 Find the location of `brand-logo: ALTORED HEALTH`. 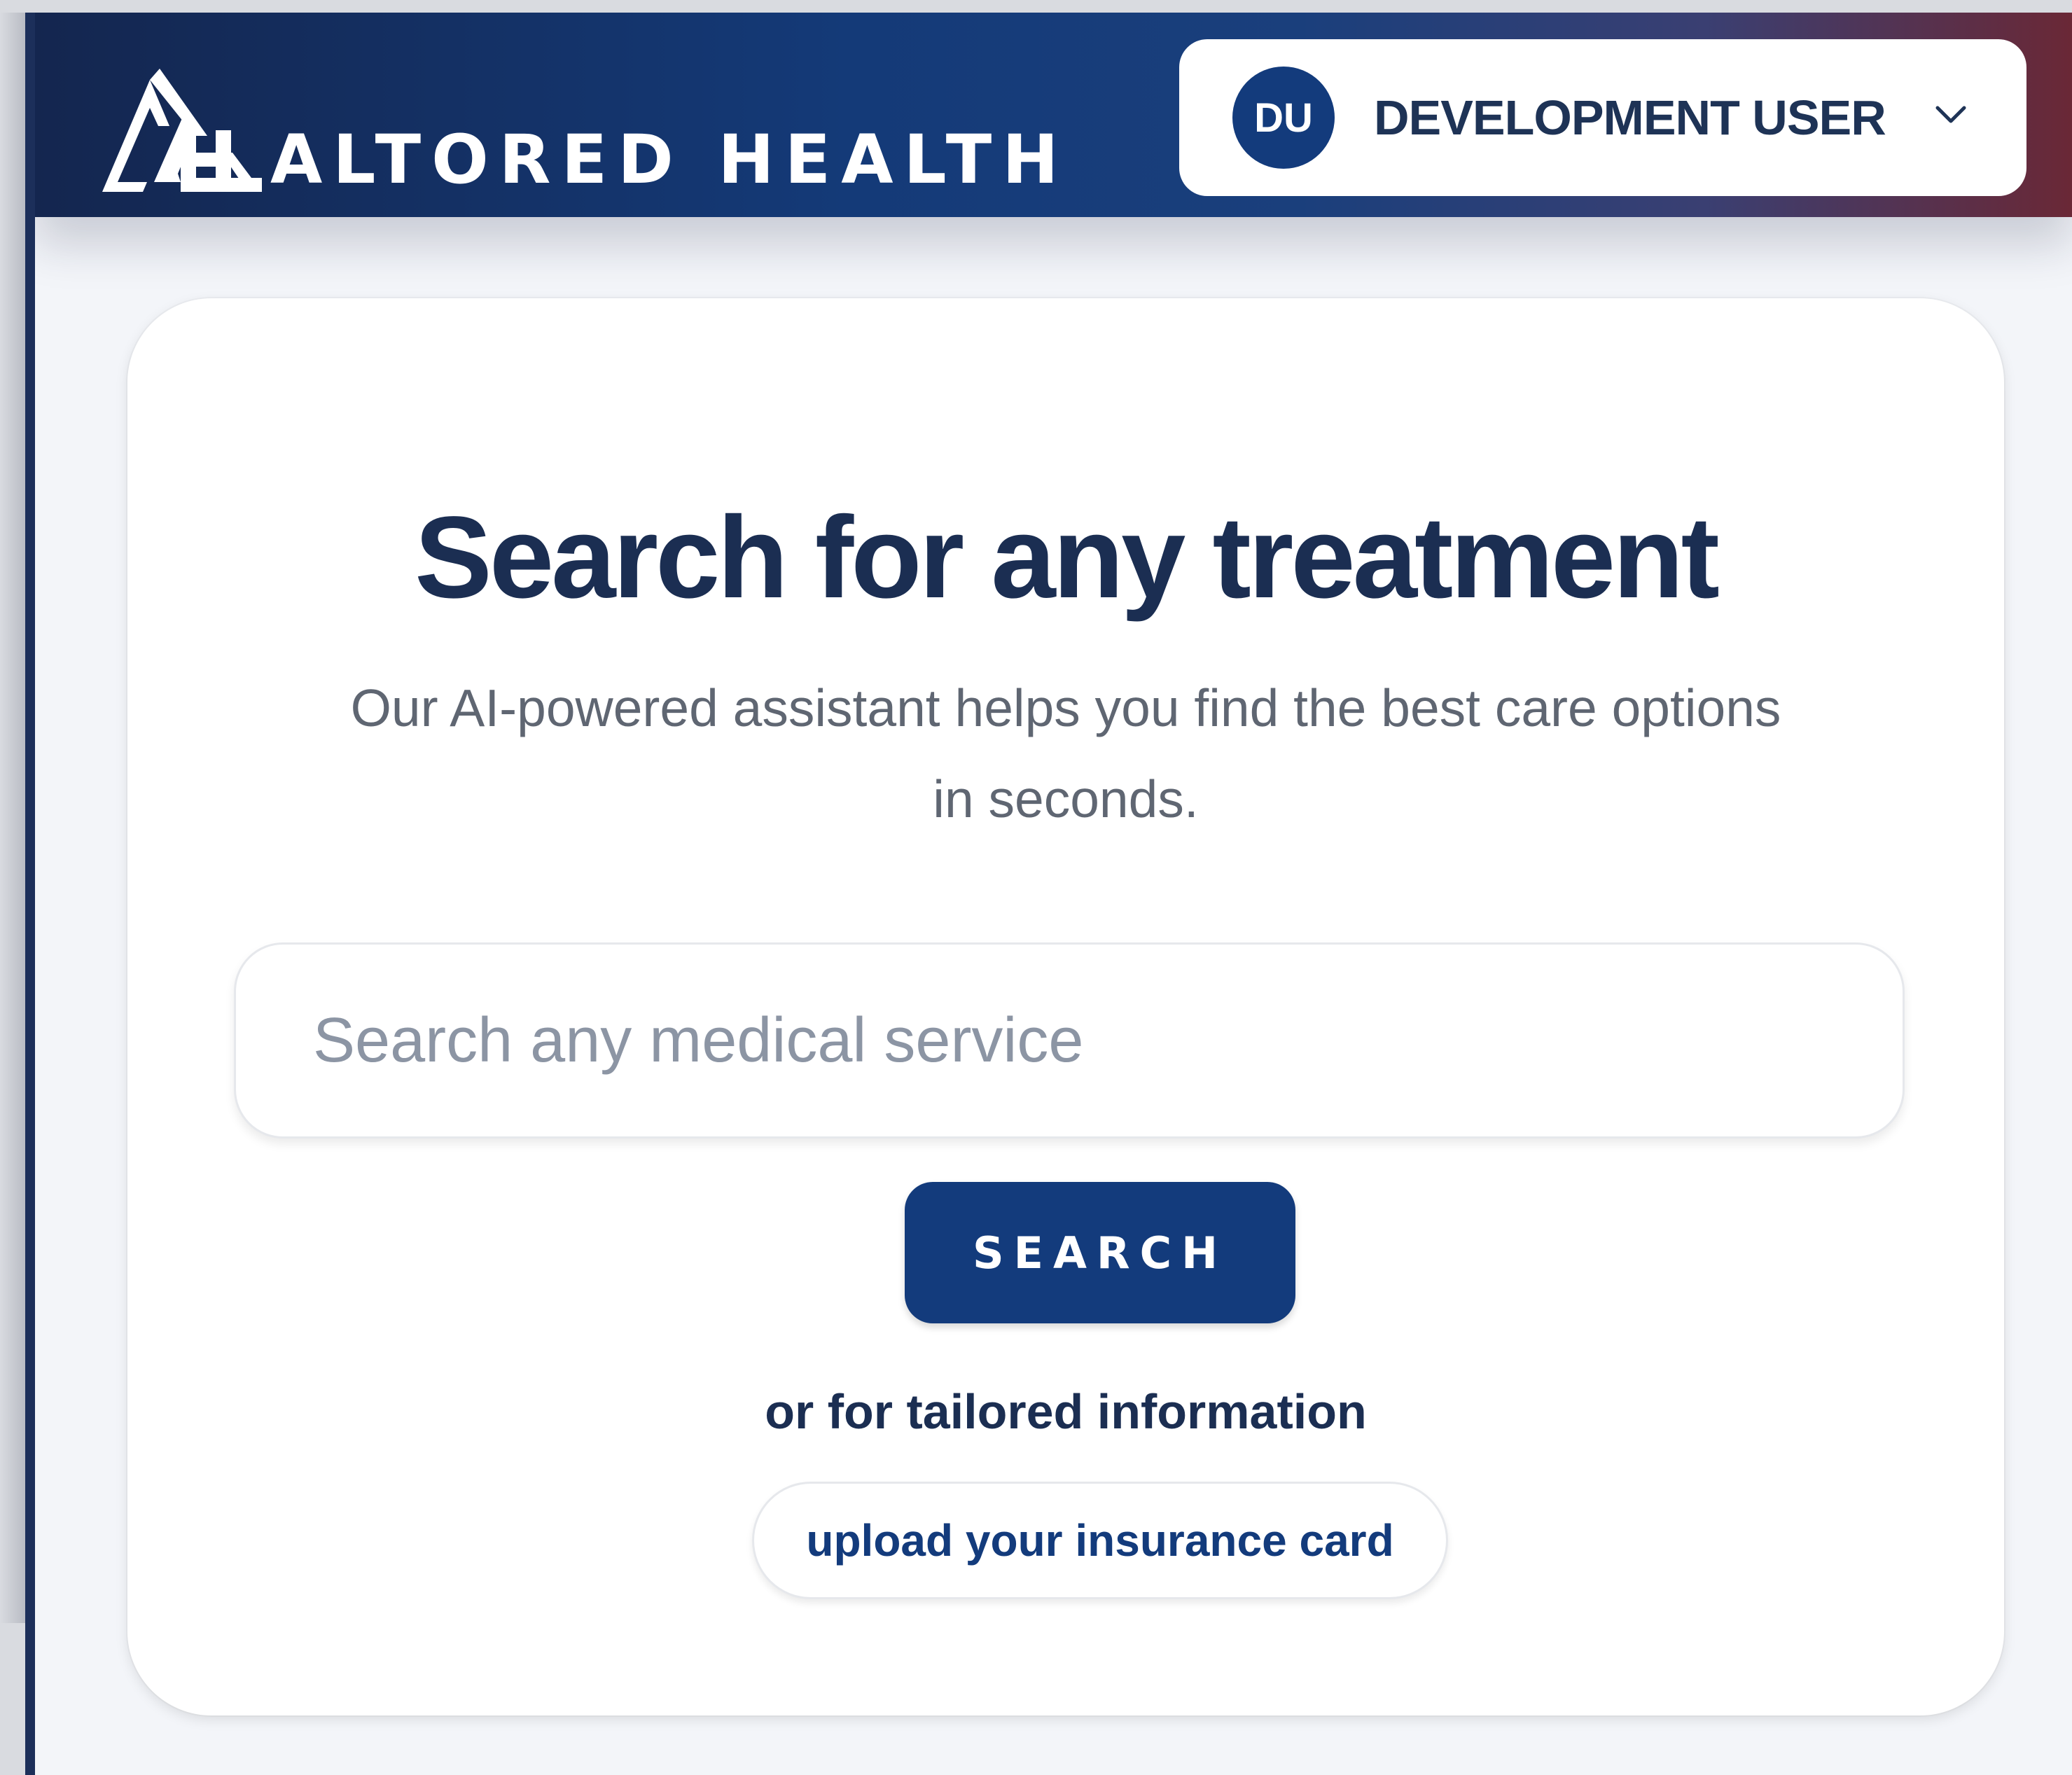

brand-logo: ALTORED HEALTH is located at coordinates (585, 125).